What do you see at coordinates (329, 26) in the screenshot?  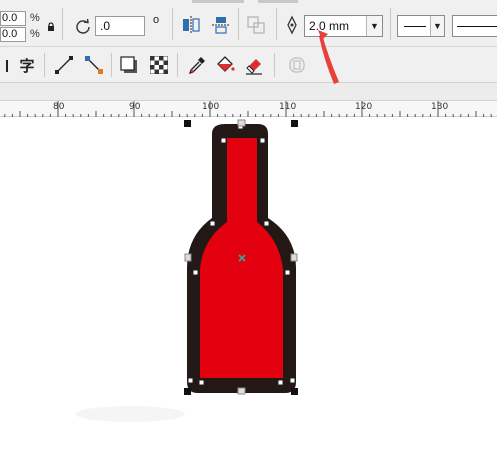 I see `outline-width-value: 2.0 mm` at bounding box center [329, 26].